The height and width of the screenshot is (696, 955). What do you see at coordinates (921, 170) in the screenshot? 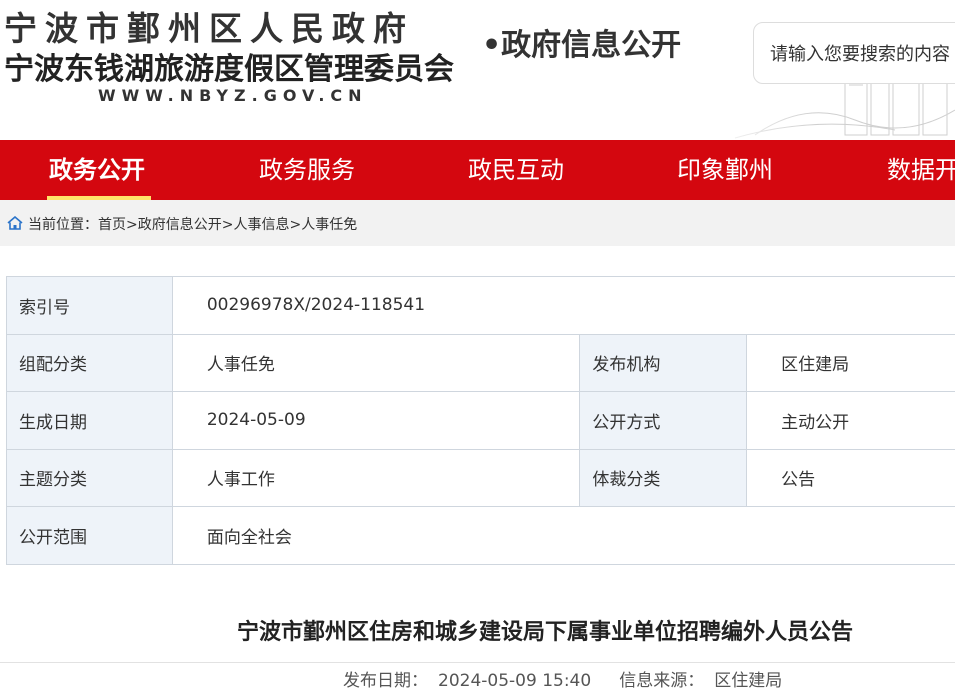
I see `nav-item-open-data: 数据开放` at bounding box center [921, 170].